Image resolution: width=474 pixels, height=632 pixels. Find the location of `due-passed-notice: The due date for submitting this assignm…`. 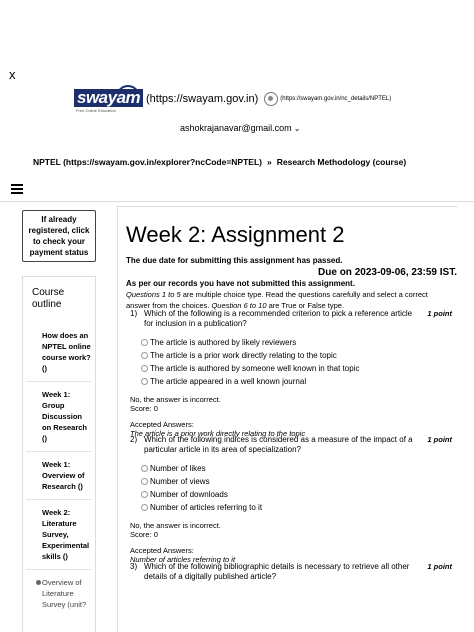

due-passed-notice: The due date for submitting this assignm… is located at coordinates (234, 260).